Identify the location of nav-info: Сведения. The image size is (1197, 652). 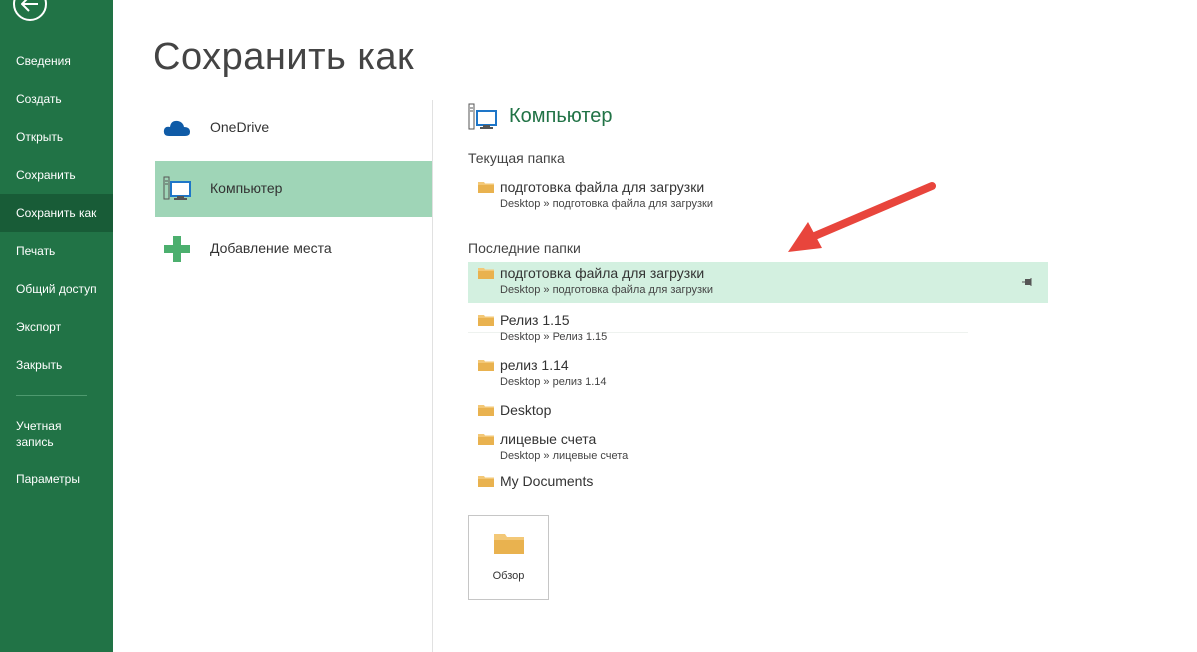
(56, 61).